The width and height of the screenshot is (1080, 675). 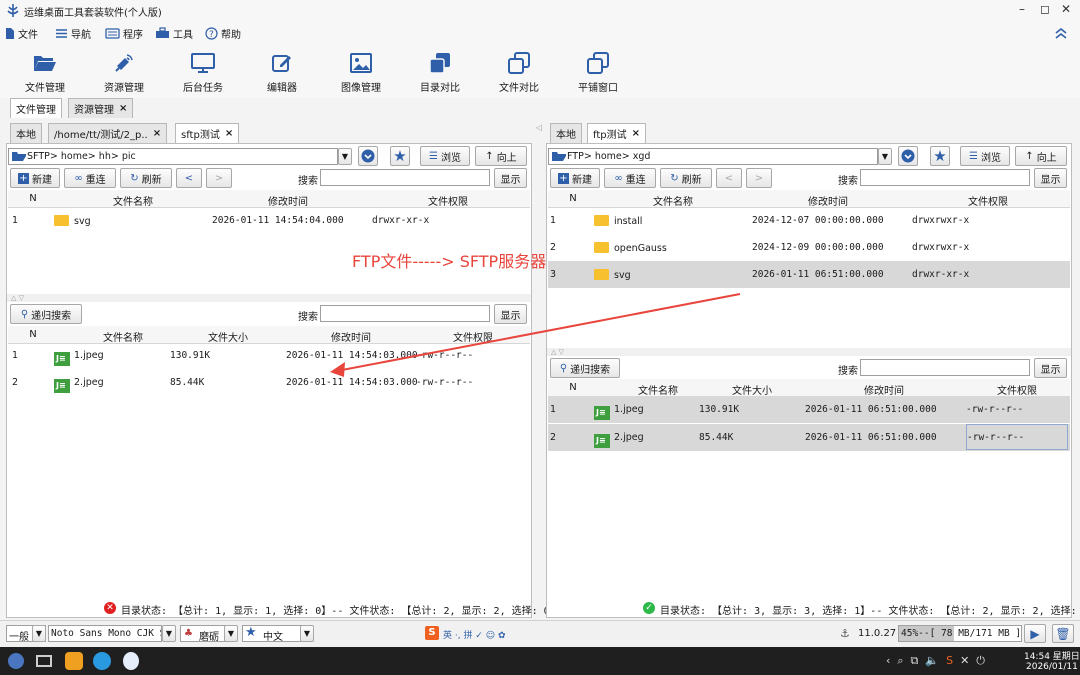 What do you see at coordinates (169, 633) in the screenshot?
I see `font-dropdown: ▼` at bounding box center [169, 633].